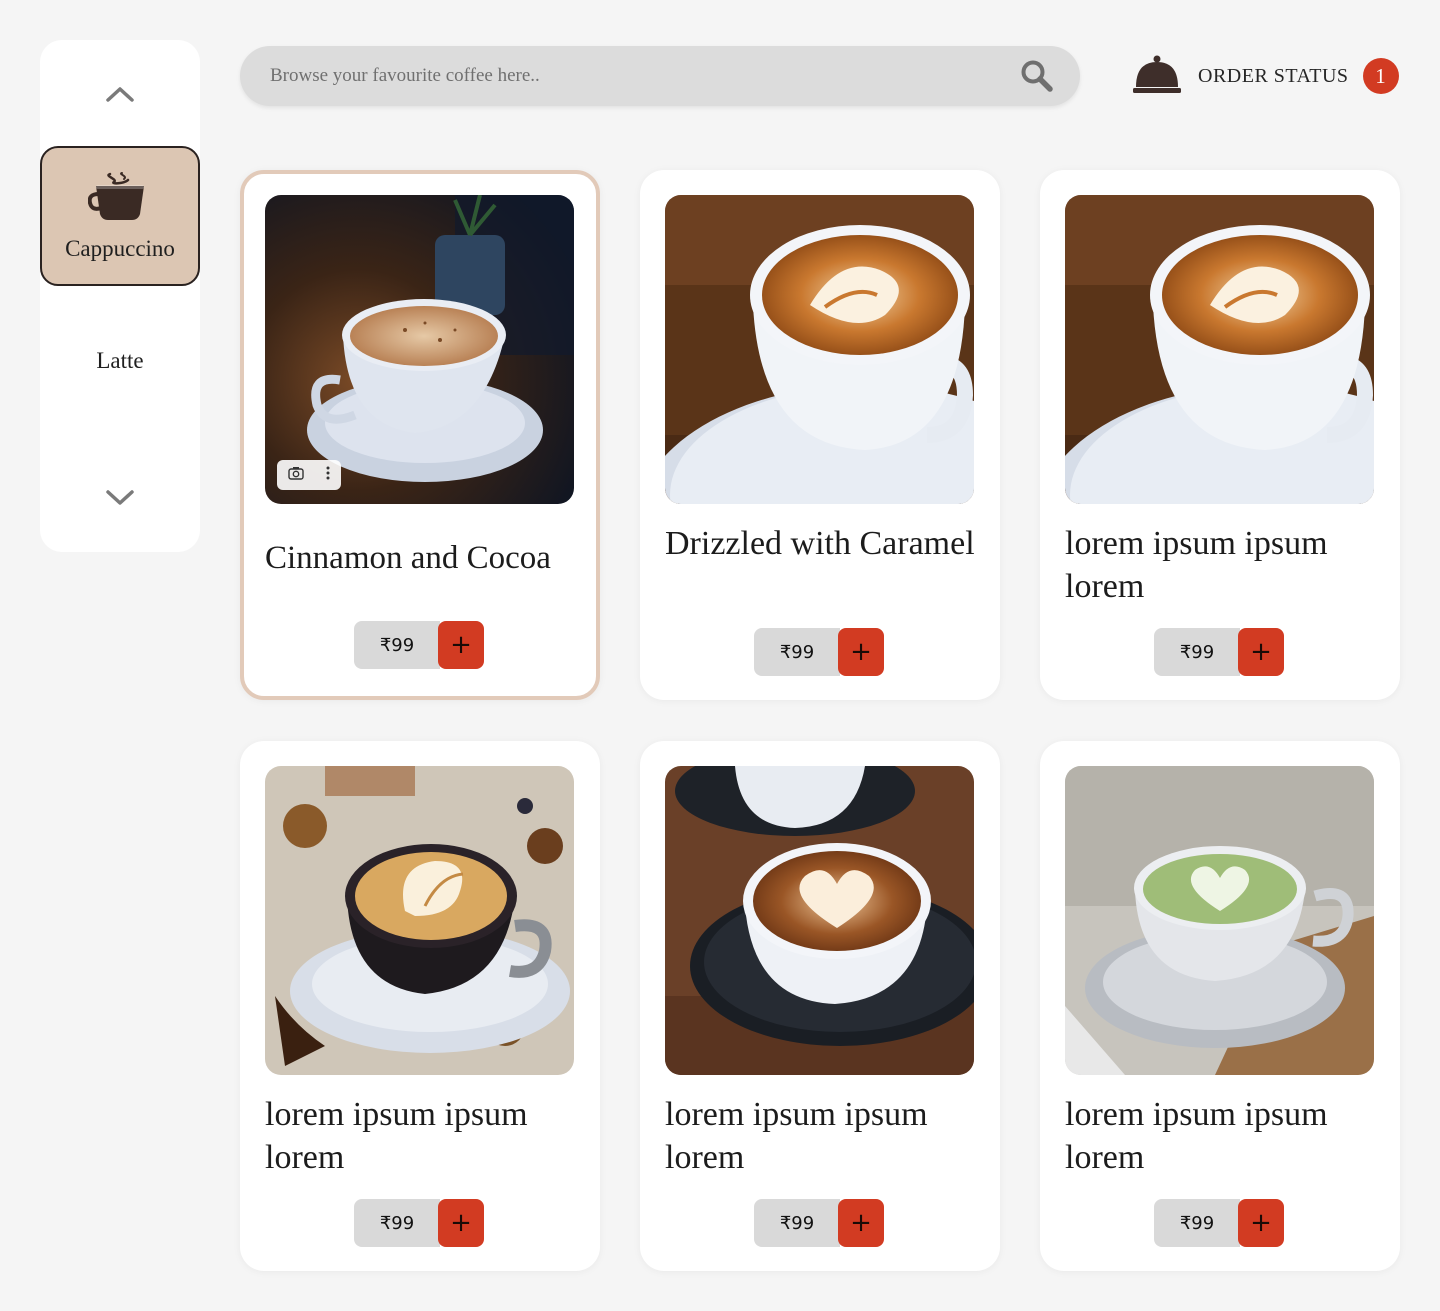 The width and height of the screenshot is (1440, 1311). I want to click on chevron-down-icon, so click(120, 498).